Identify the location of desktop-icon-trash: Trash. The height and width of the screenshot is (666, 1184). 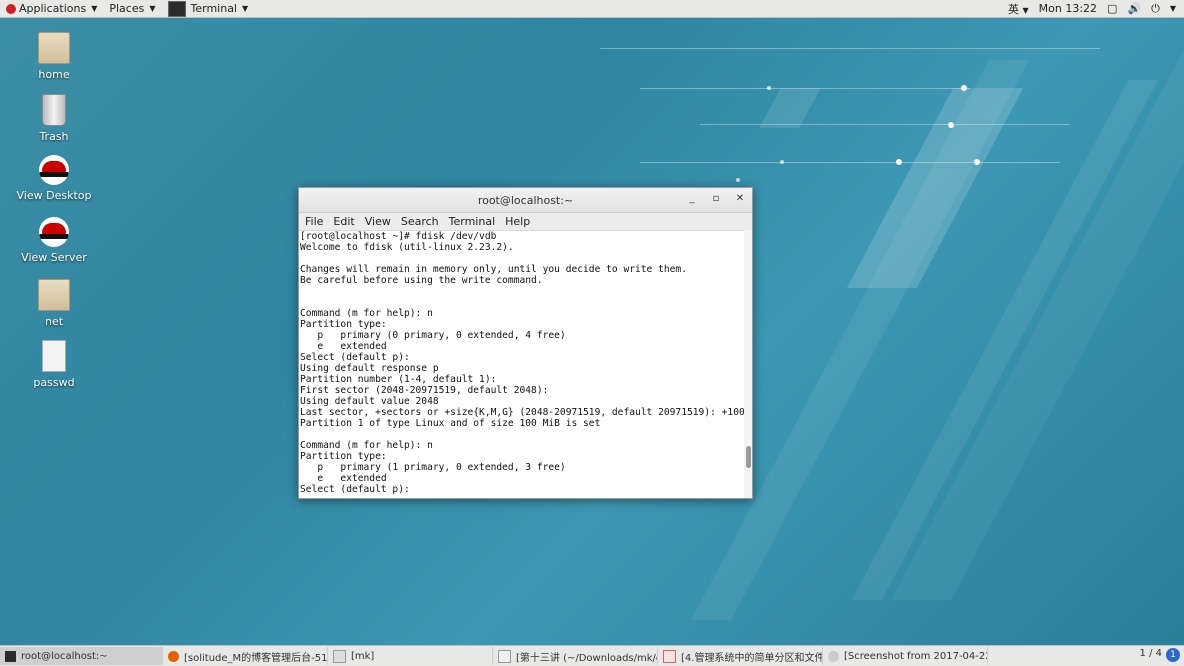
(54, 118).